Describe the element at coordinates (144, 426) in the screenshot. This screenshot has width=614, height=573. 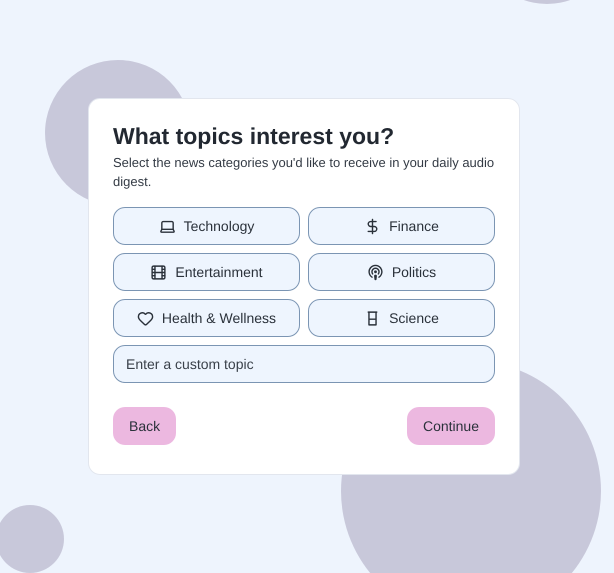
I see `back-button: Back` at that location.